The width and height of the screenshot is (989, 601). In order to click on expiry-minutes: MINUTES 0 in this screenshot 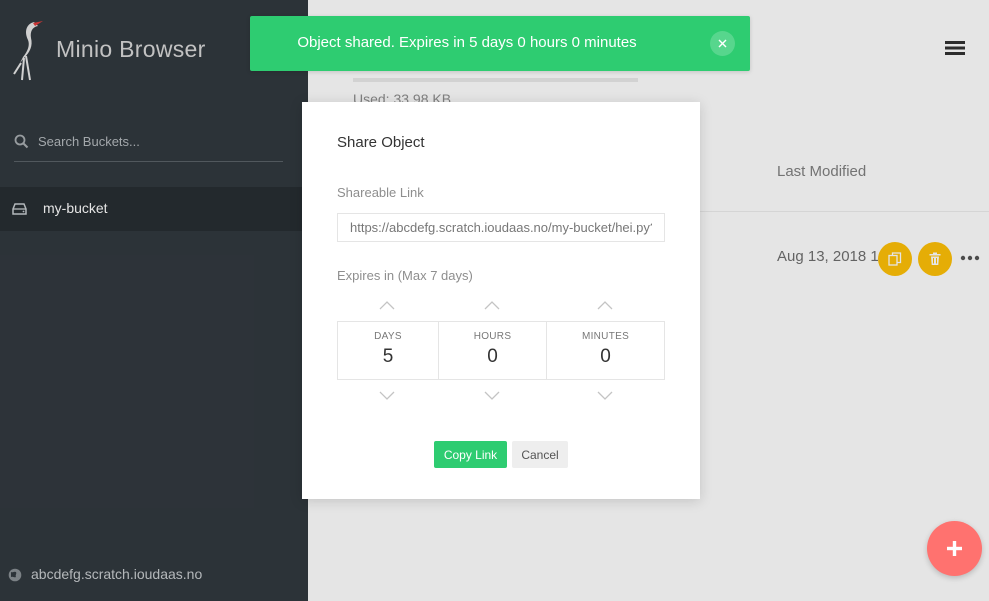, I will do `click(605, 350)`.